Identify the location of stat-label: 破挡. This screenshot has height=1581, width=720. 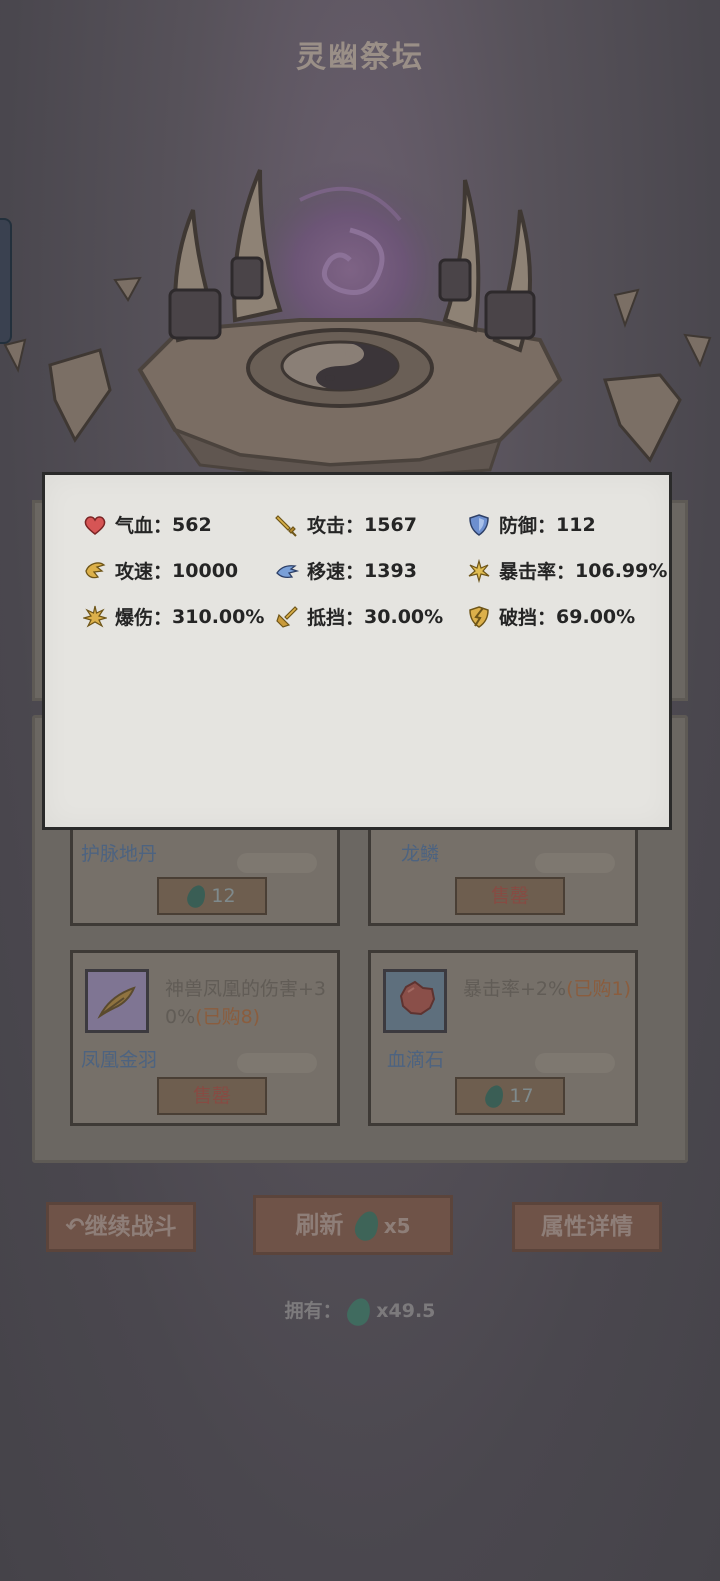
(518, 618).